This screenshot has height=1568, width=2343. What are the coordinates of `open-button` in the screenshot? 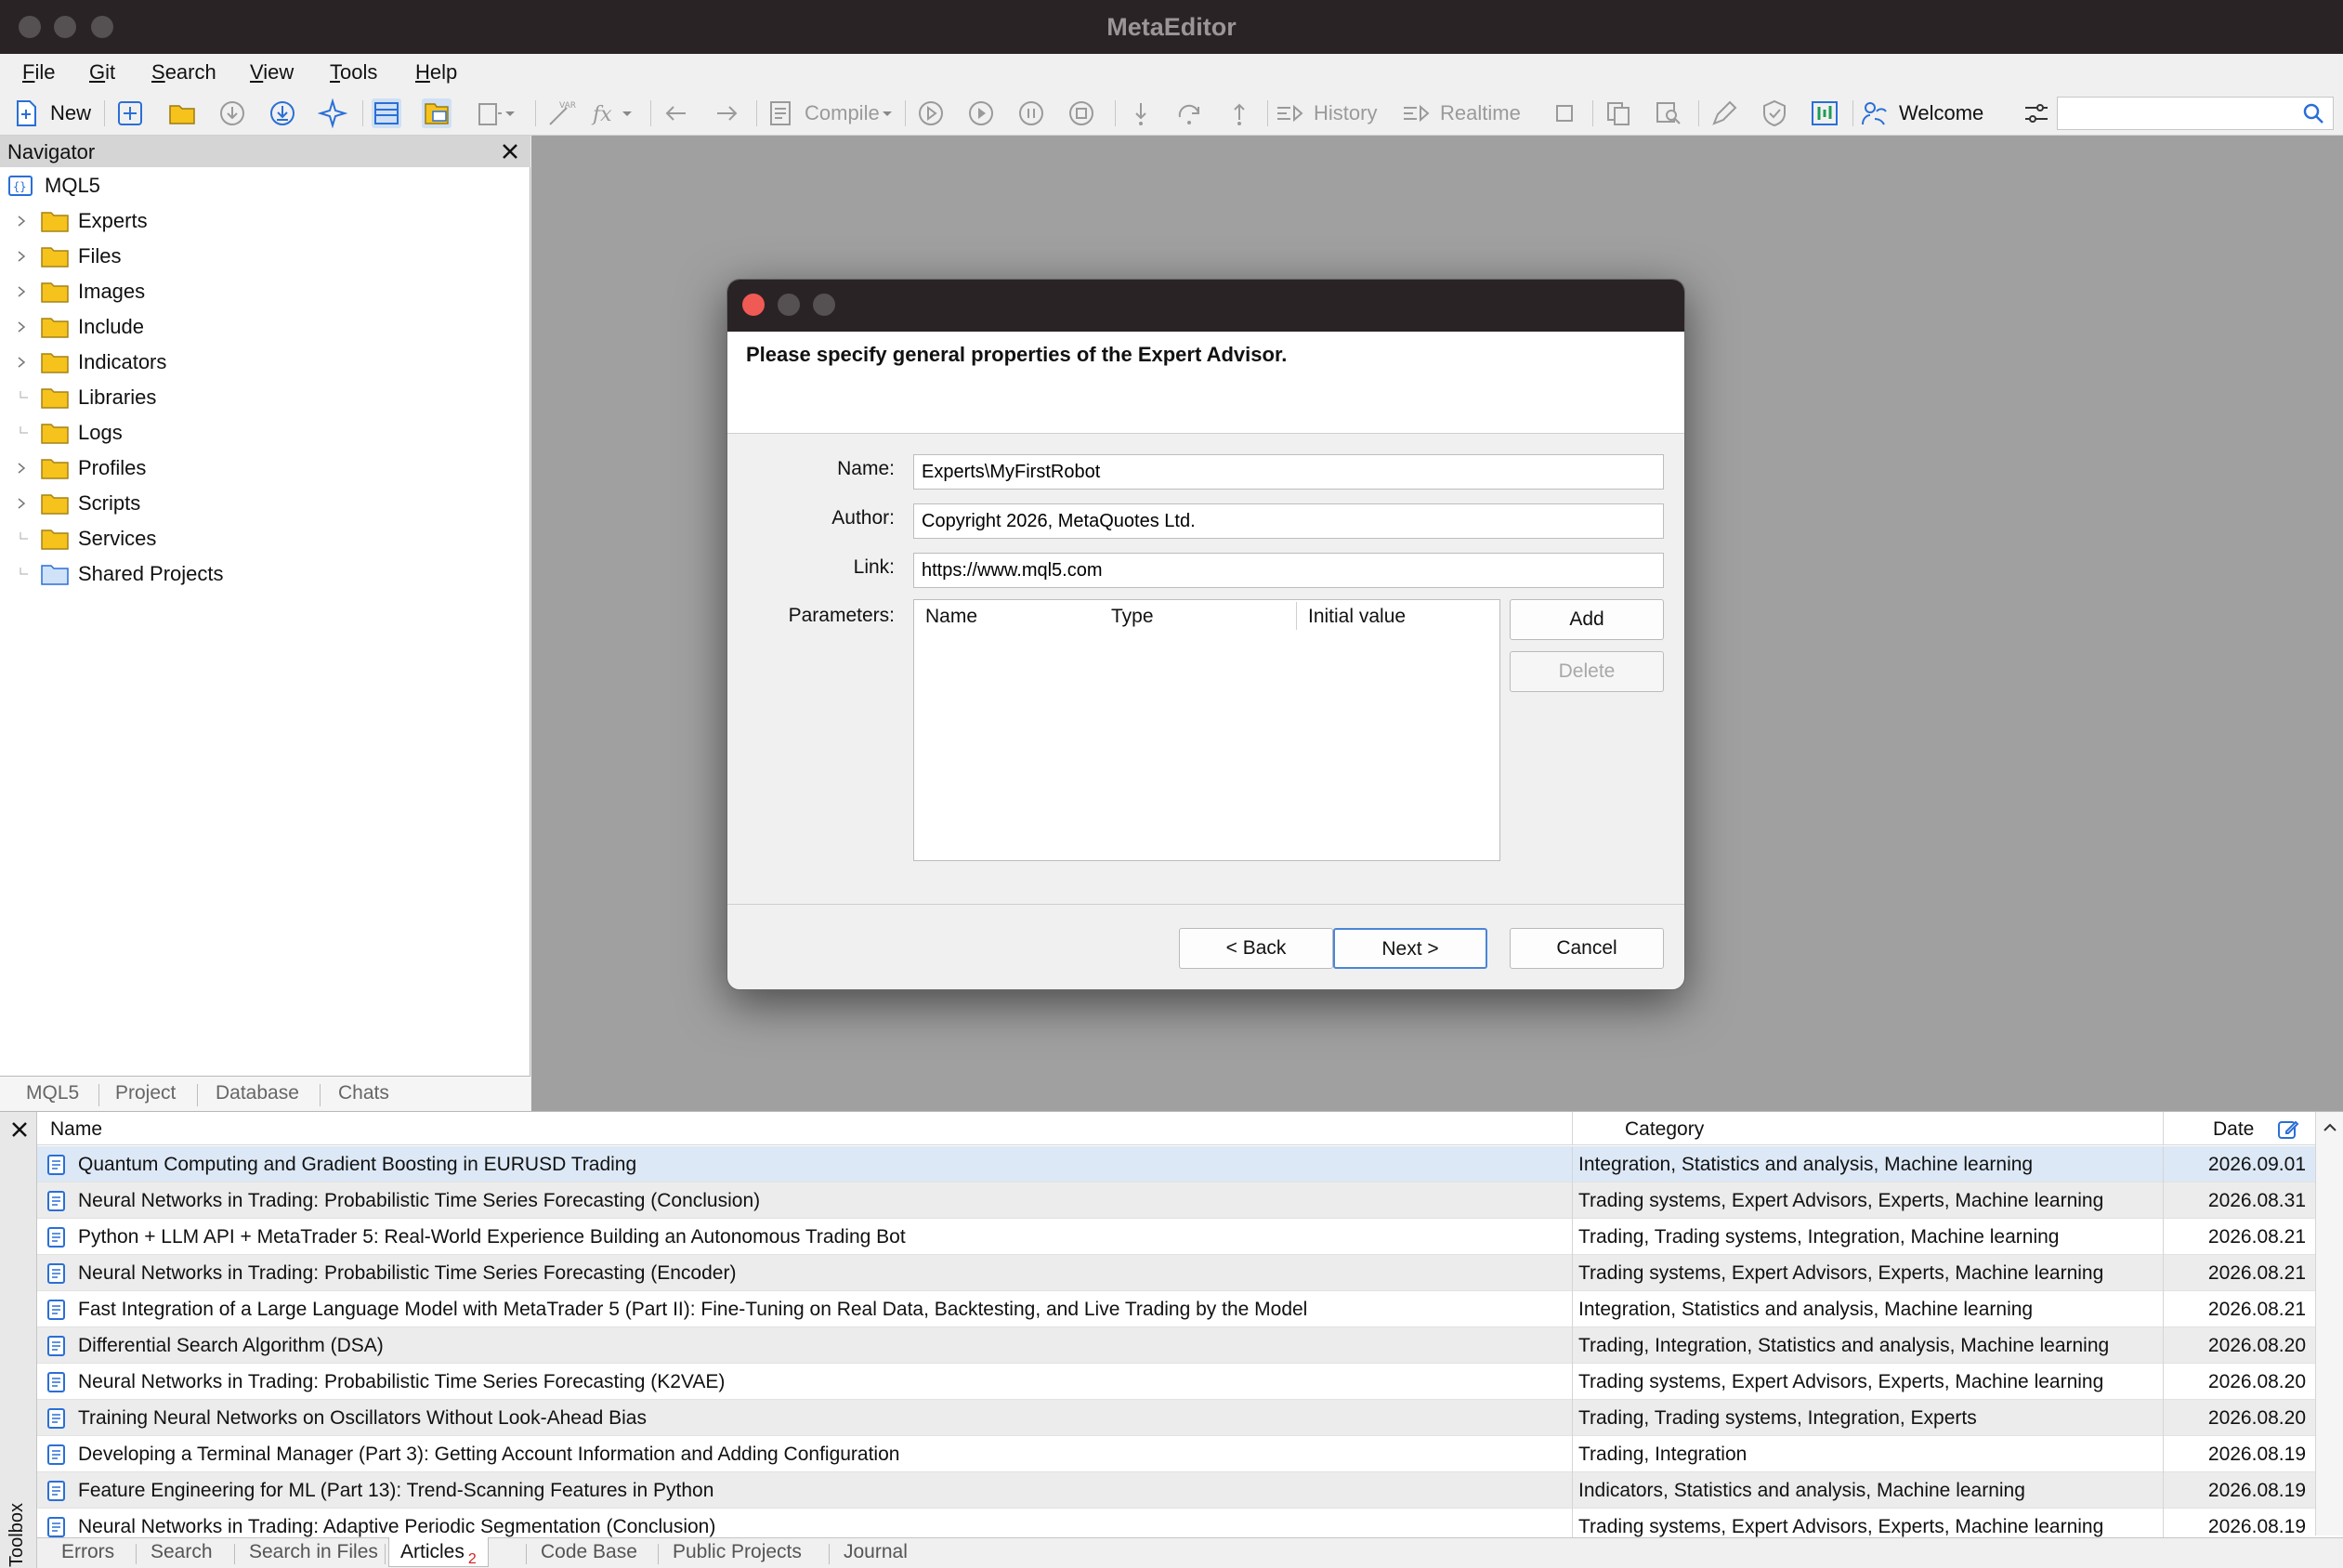 It's located at (182, 113).